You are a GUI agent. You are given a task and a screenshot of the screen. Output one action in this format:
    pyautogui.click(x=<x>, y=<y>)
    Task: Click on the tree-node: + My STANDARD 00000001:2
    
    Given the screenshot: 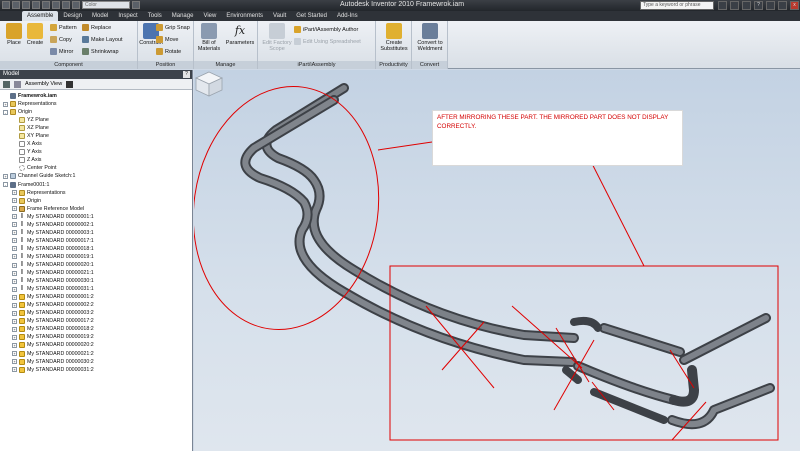 What is the action you would take?
    pyautogui.click(x=96, y=297)
    